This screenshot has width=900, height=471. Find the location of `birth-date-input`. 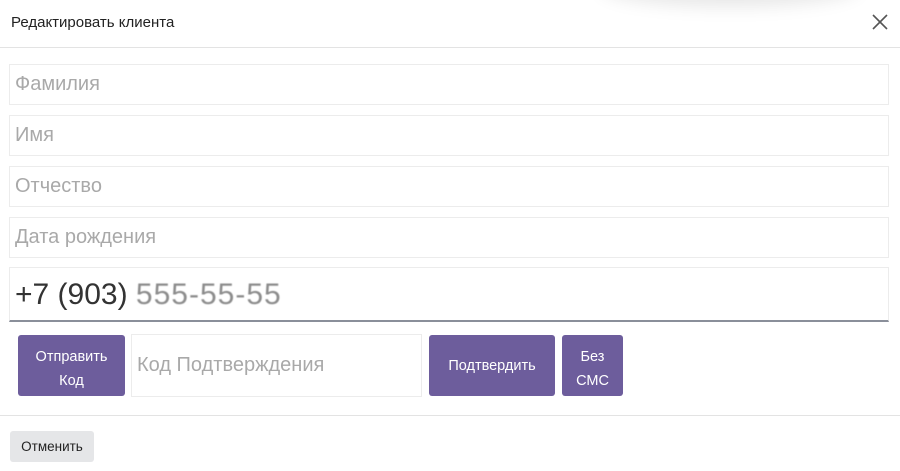

birth-date-input is located at coordinates (449, 237).